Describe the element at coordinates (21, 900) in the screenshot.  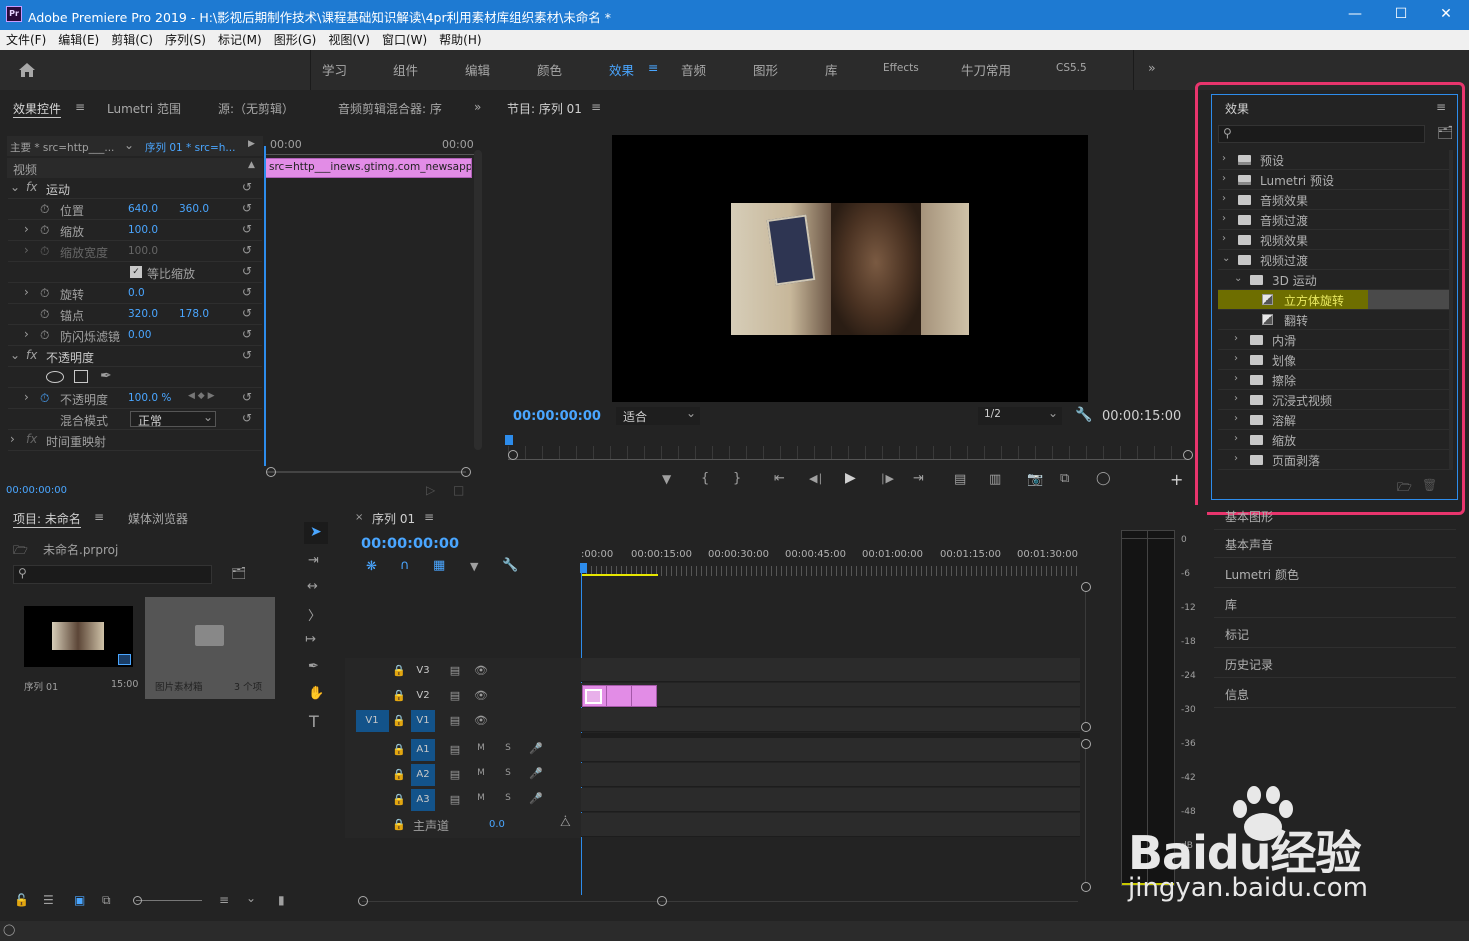
I see `lock-icon: 🔓` at that location.